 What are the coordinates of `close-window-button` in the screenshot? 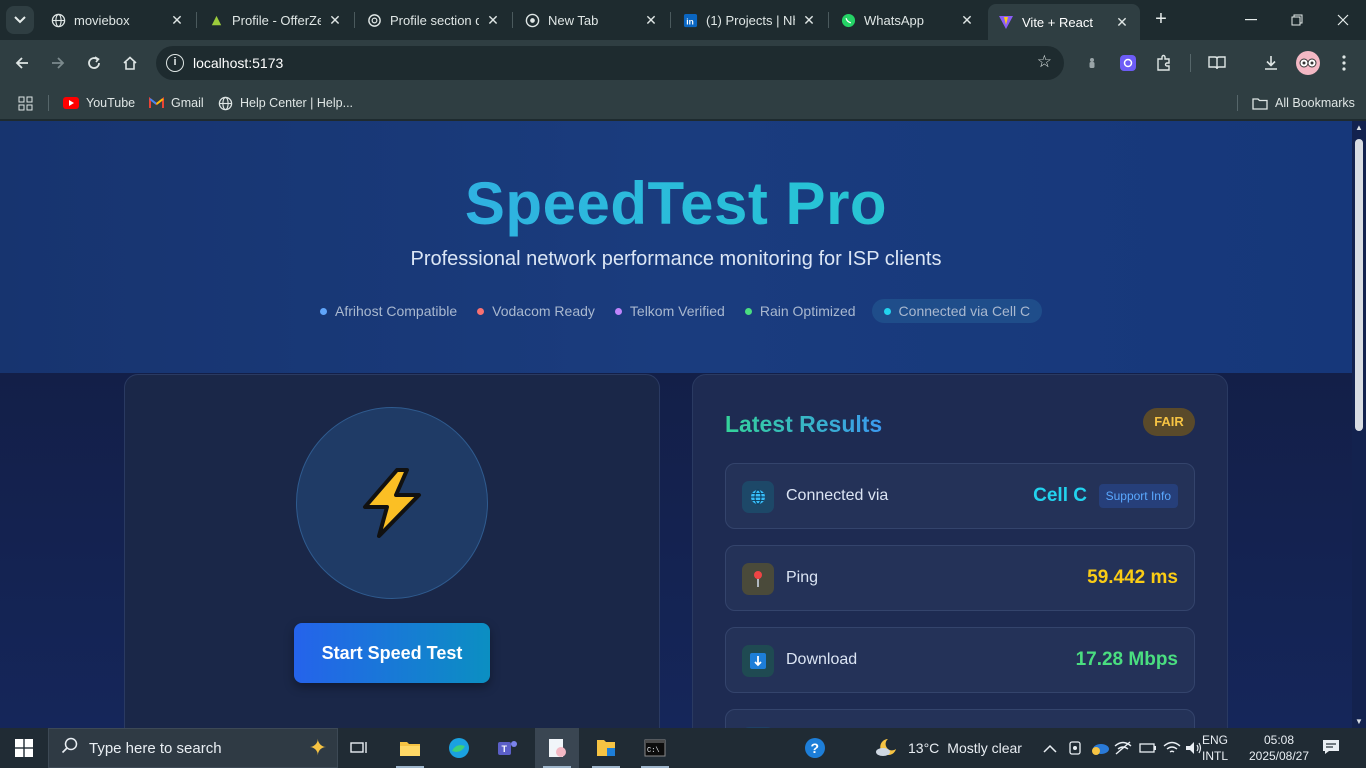 It's located at (1343, 20).